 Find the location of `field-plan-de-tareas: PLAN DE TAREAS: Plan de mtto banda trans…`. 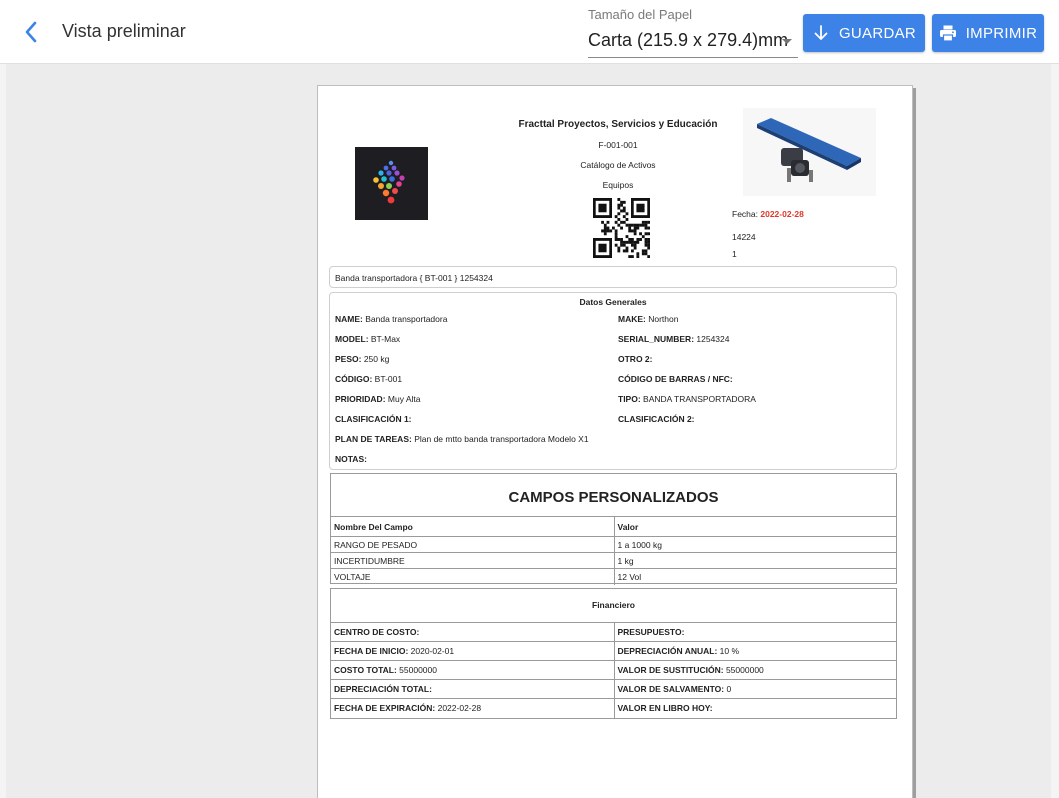

field-plan-de-tareas: PLAN DE TAREAS: Plan de mtto banda trans… is located at coordinates (462, 439).